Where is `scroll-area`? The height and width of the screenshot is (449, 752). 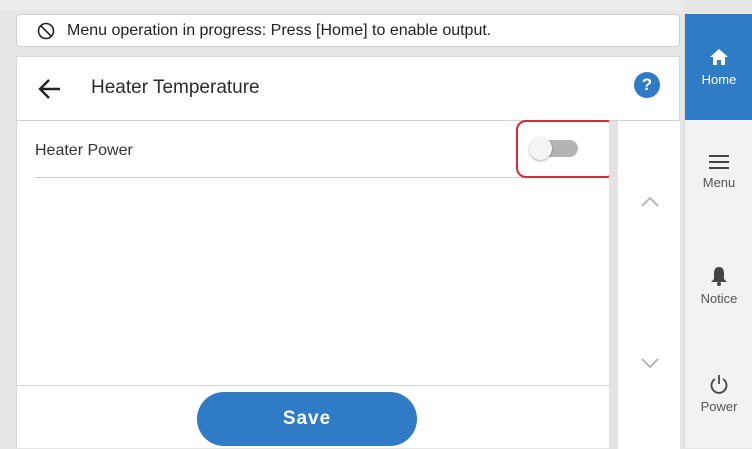
scroll-area is located at coordinates (644, 285).